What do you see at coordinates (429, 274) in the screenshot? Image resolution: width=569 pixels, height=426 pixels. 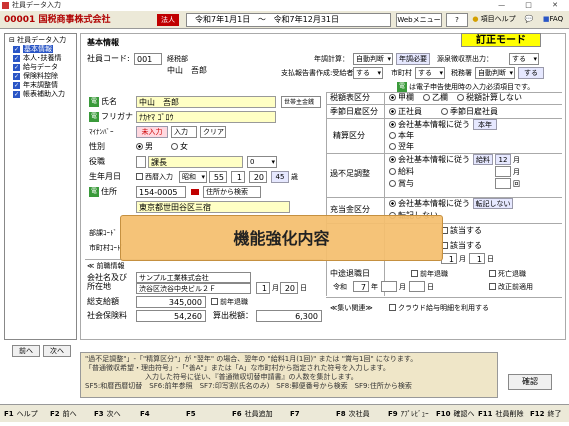 I see `retire-prev-checkbox: 前年退職` at bounding box center [429, 274].